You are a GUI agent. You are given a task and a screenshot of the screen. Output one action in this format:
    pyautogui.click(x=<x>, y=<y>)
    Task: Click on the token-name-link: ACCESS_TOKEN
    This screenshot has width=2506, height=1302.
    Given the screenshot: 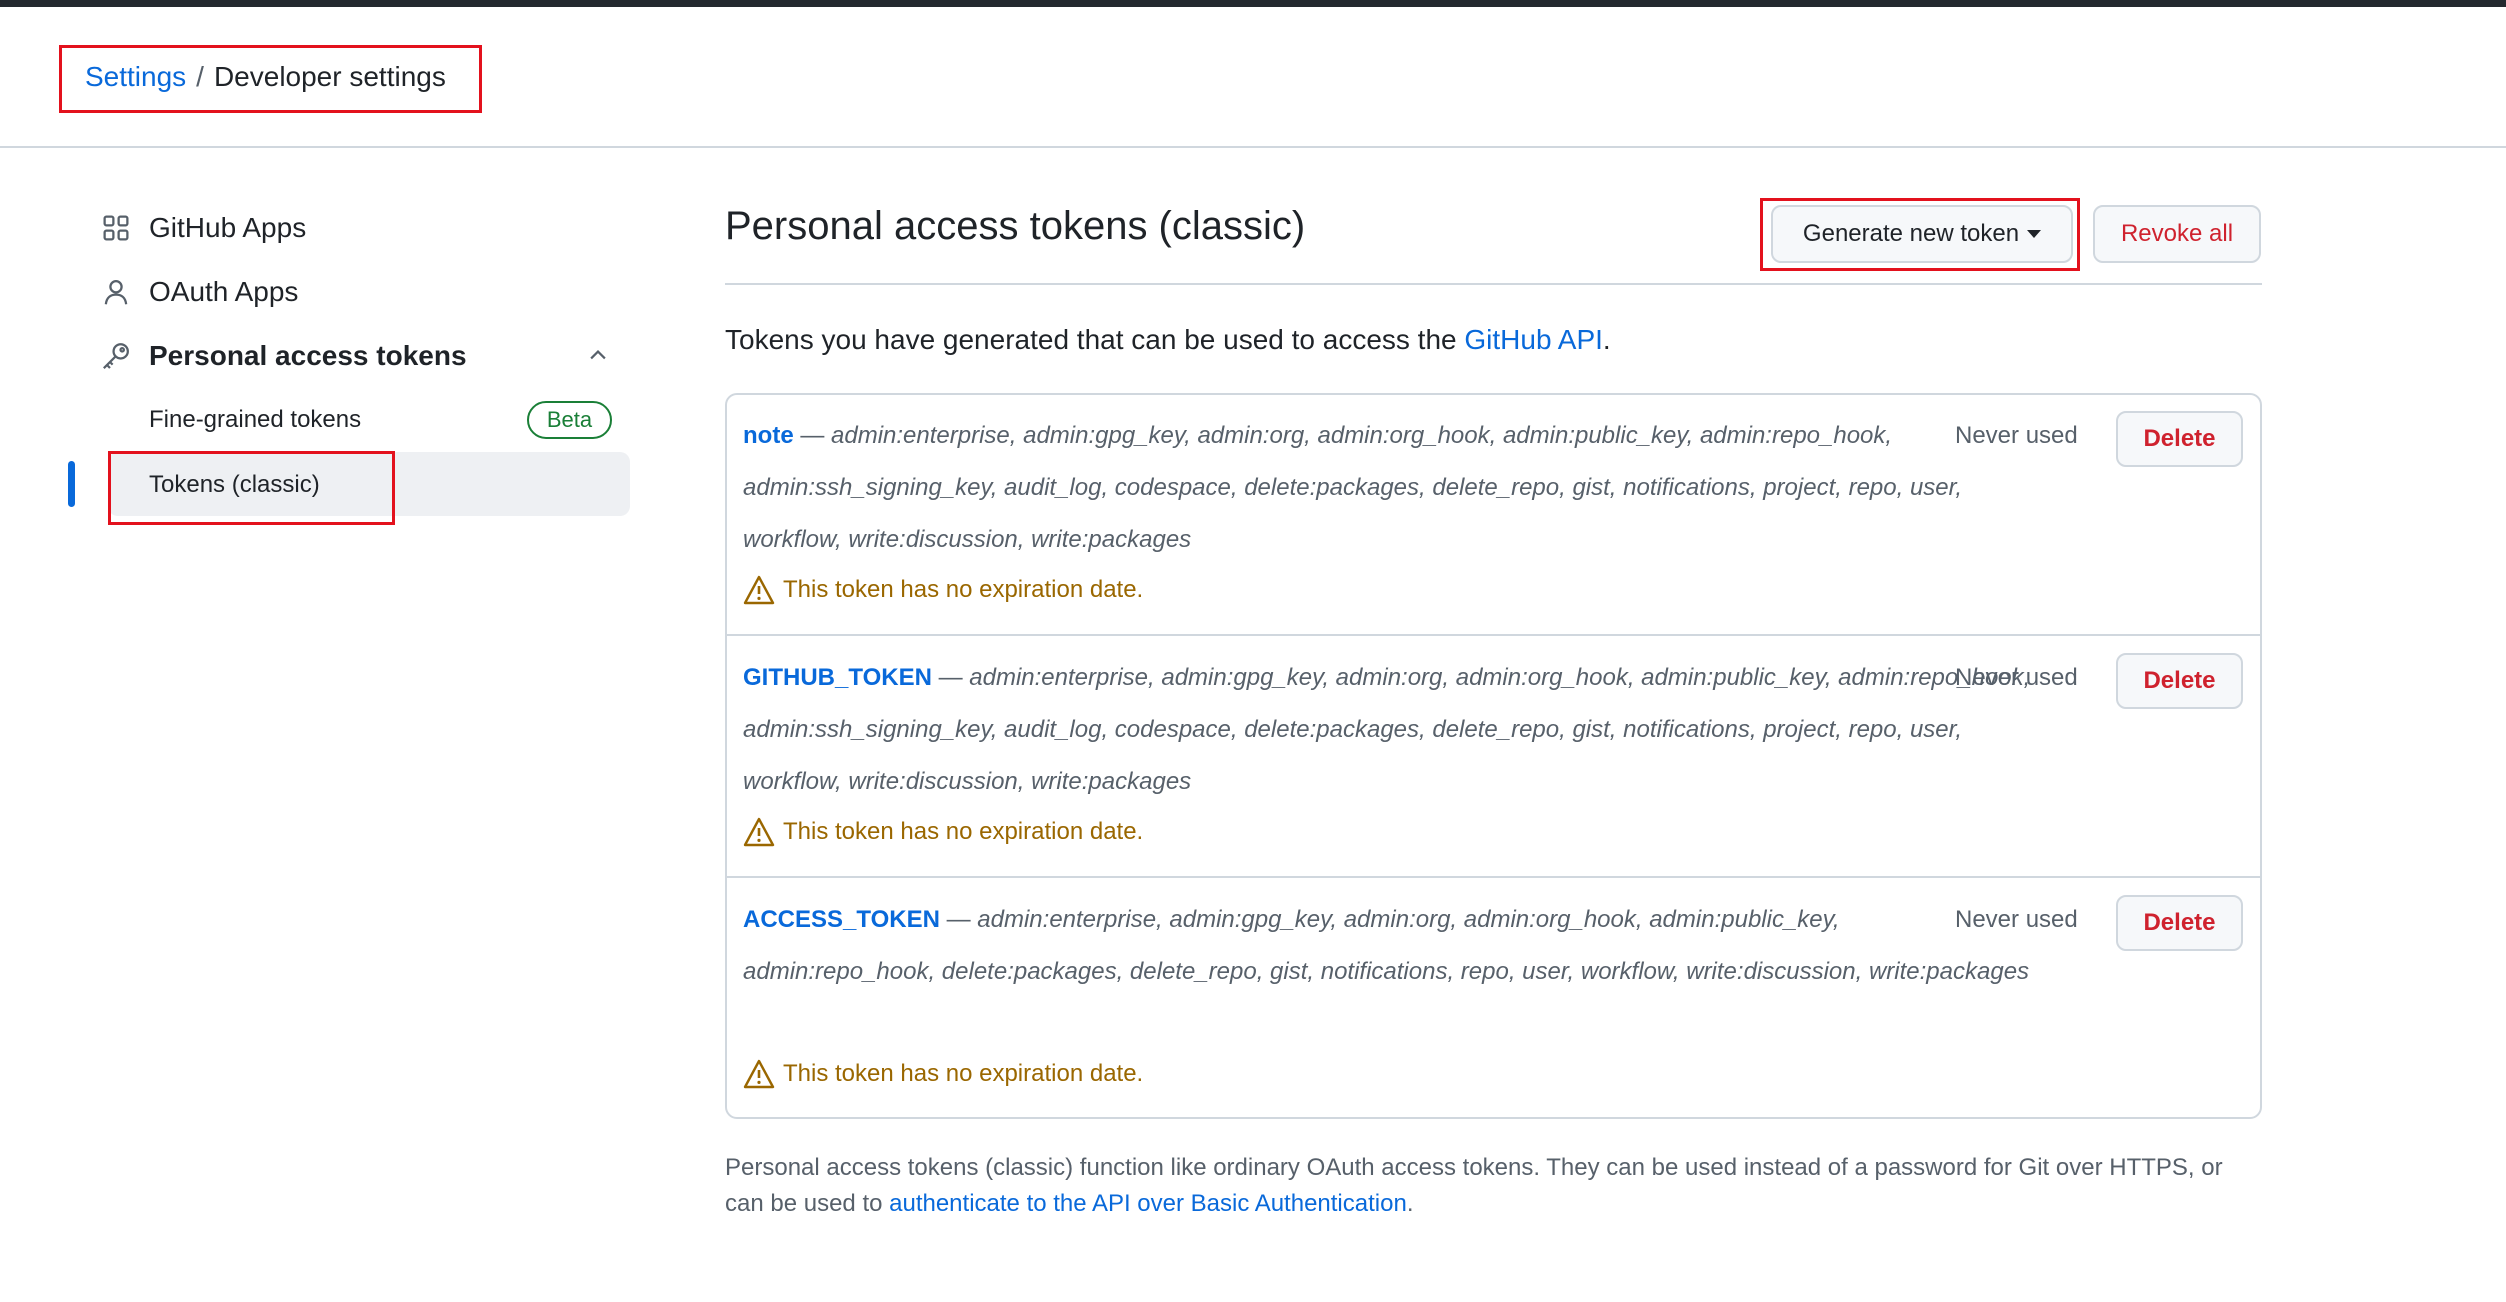 What is the action you would take?
    pyautogui.click(x=841, y=919)
    